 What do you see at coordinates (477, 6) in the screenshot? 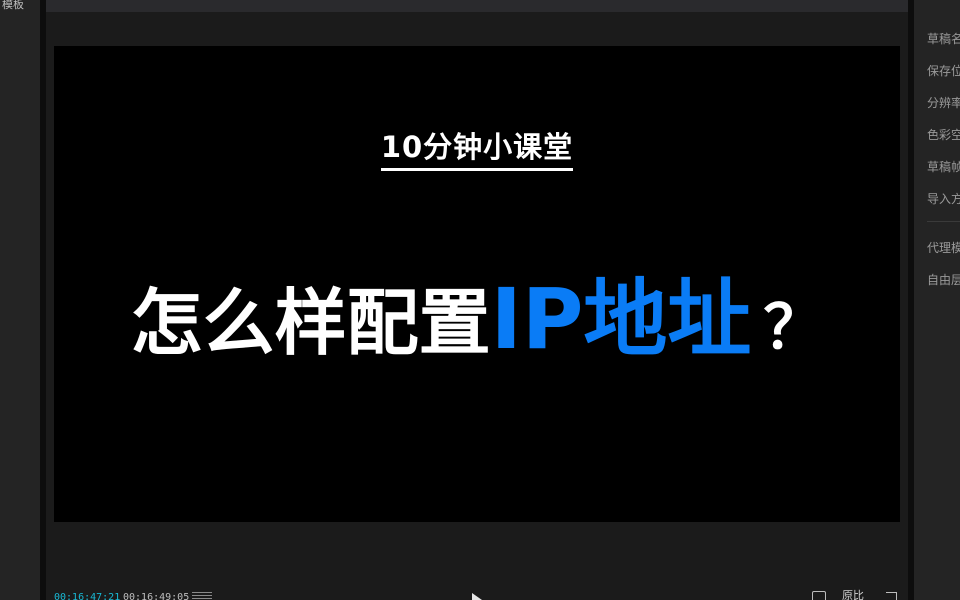
I see `player-header` at bounding box center [477, 6].